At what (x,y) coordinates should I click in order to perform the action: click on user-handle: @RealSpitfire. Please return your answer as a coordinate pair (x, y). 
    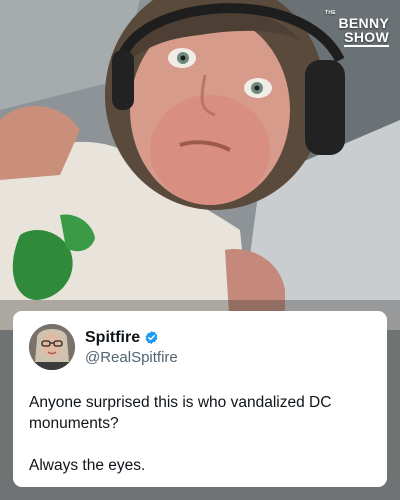
    Looking at the image, I should click on (131, 357).